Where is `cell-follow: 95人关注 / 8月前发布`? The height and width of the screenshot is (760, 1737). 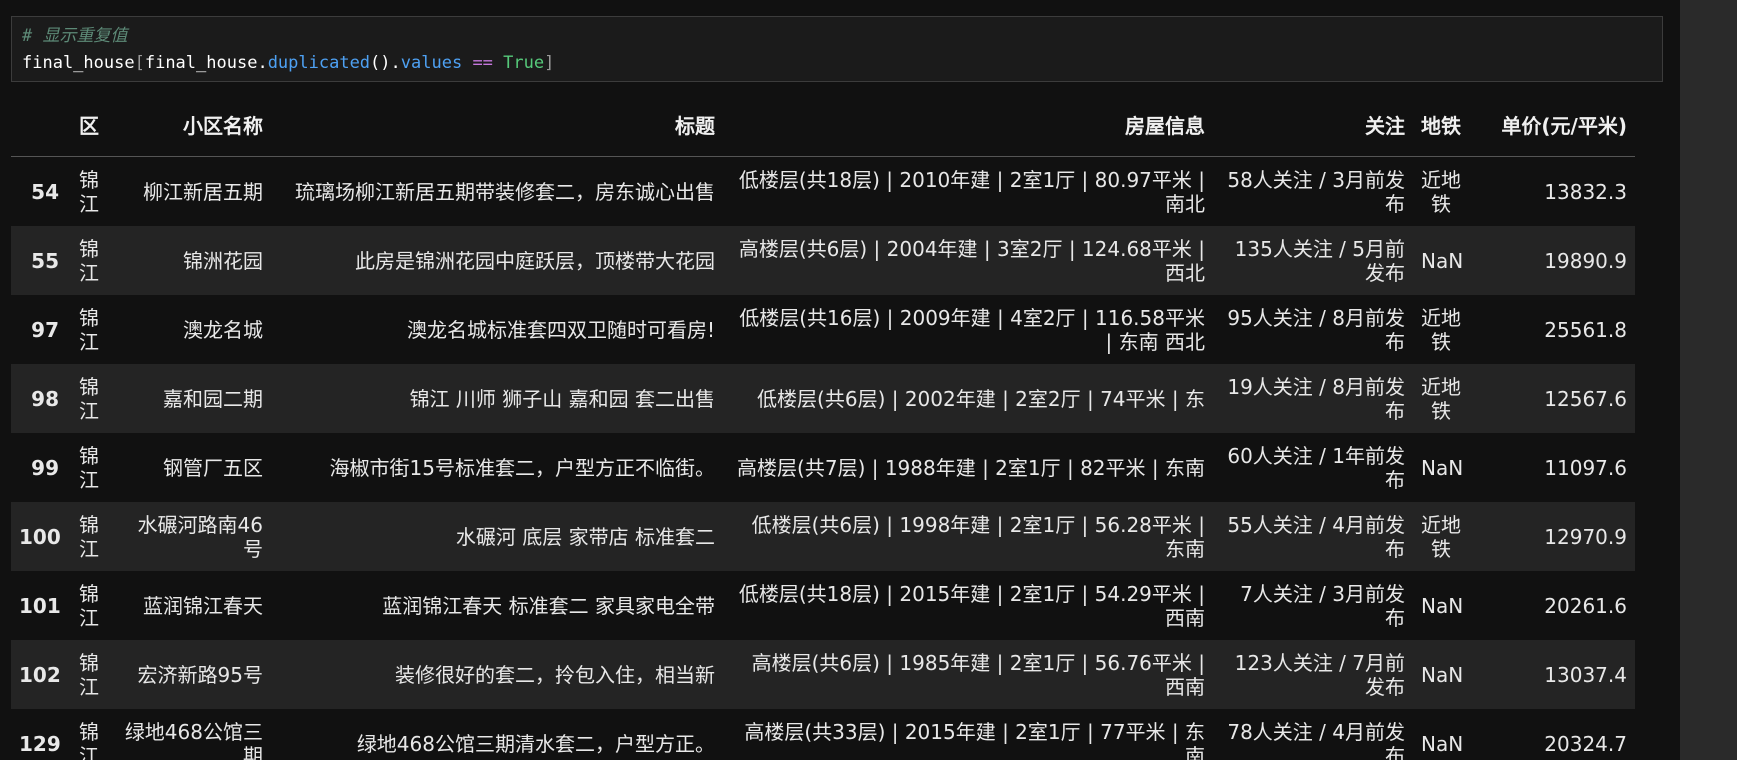 cell-follow: 95人关注 / 8月前发布 is located at coordinates (1316, 329).